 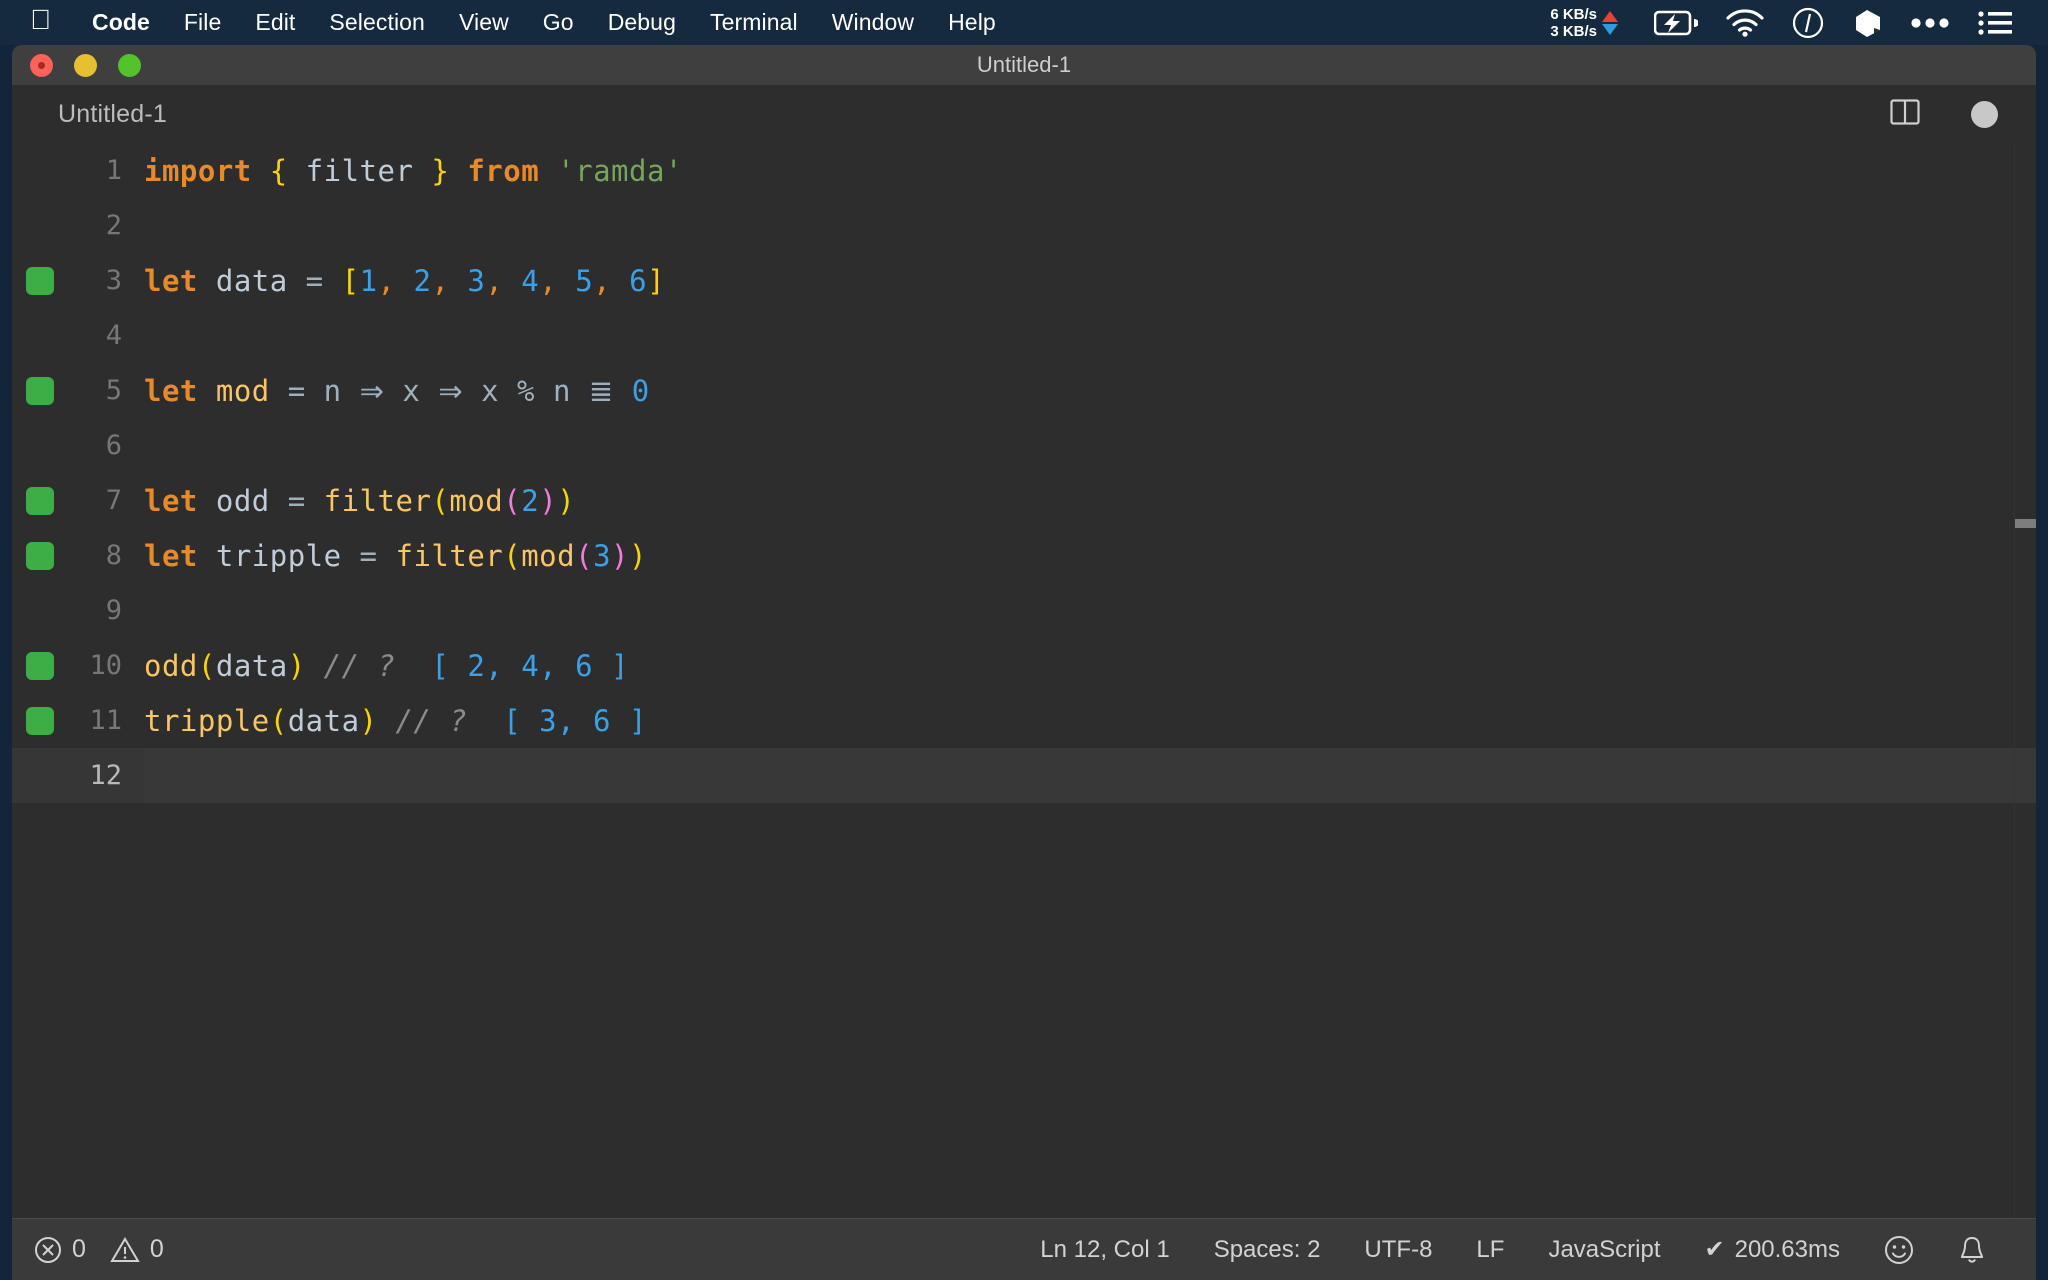 I want to click on cursor-position: Ln 12, Col 1, so click(x=1104, y=1250).